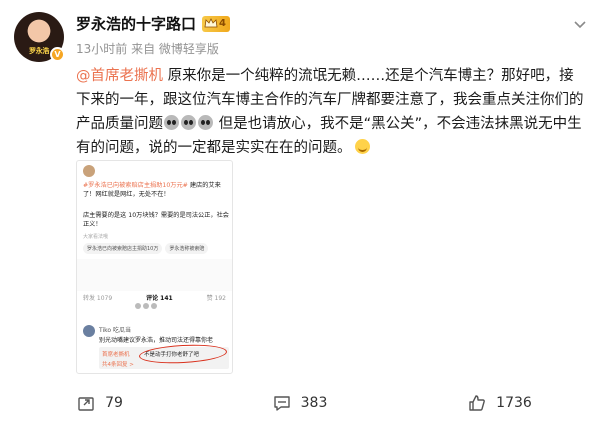 The width and height of the screenshot is (600, 424). I want to click on repost-icon, so click(86, 404).